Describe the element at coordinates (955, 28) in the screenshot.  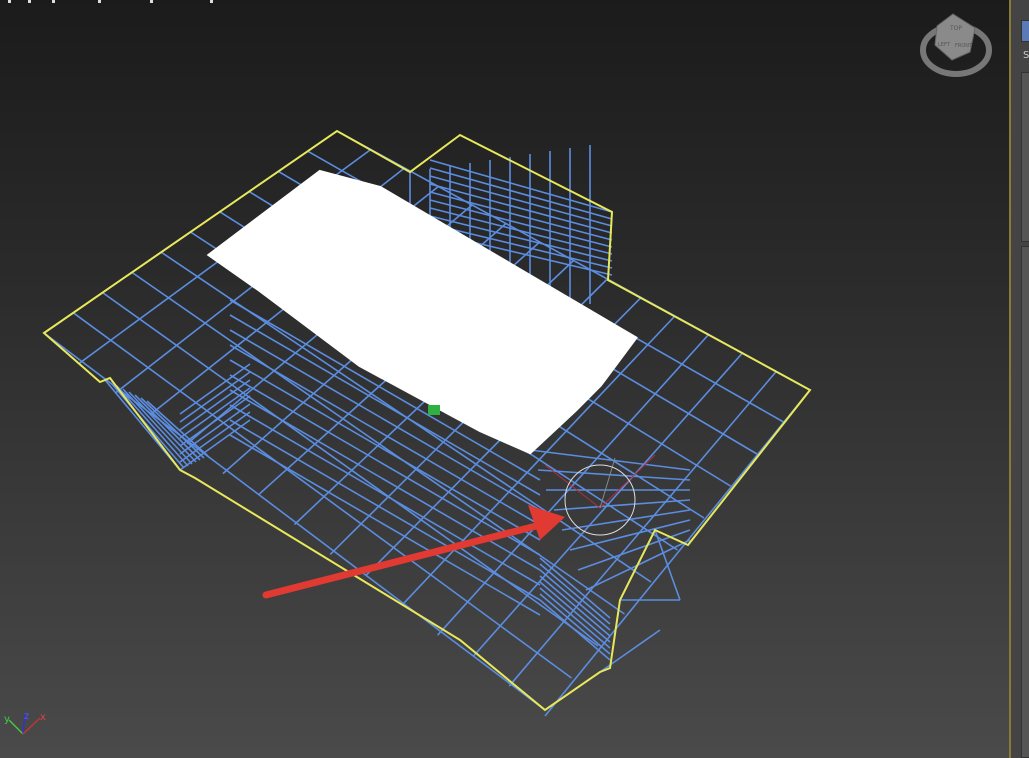
I see `viewcube-top: TOP` at that location.